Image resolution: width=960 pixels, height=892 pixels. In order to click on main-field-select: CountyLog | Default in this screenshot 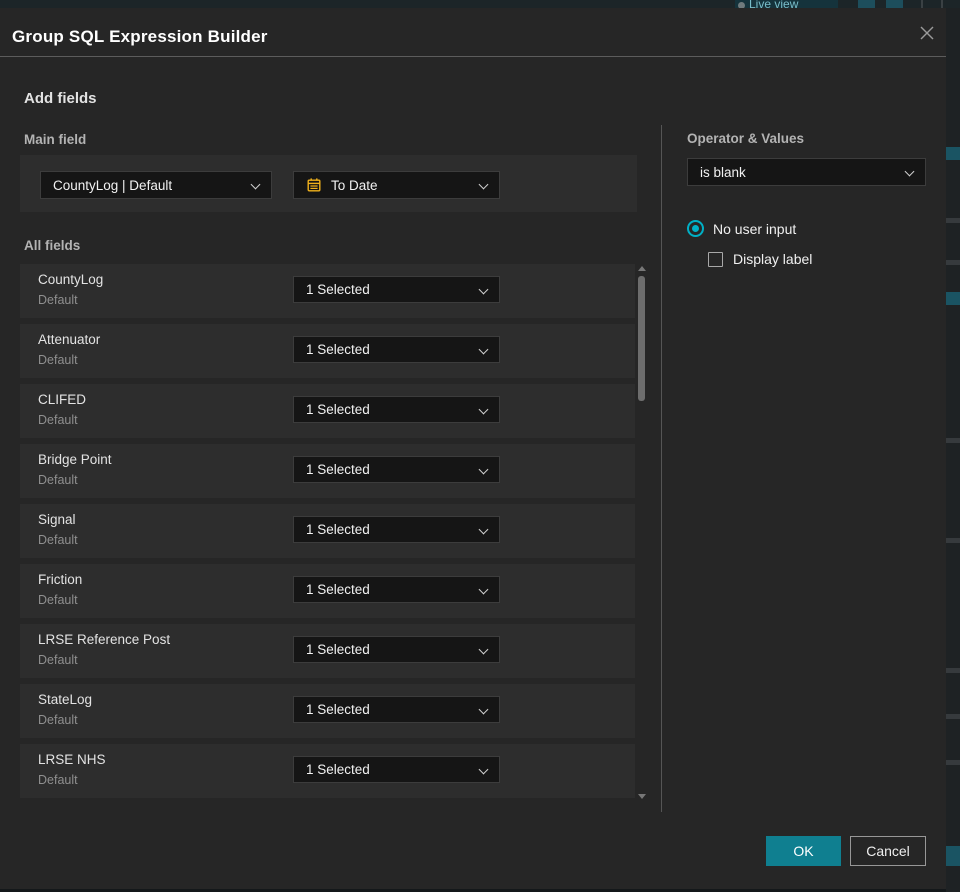, I will do `click(156, 185)`.